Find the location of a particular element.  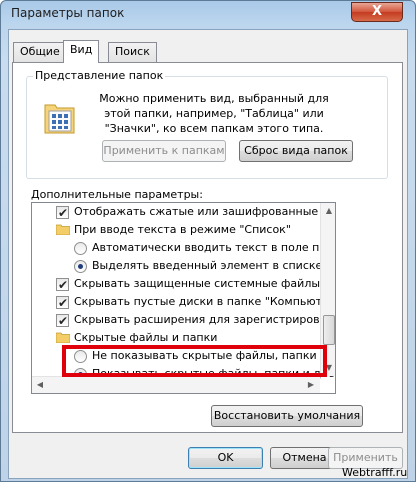

scroll-left-icon: ◀ is located at coordinates (40, 385).